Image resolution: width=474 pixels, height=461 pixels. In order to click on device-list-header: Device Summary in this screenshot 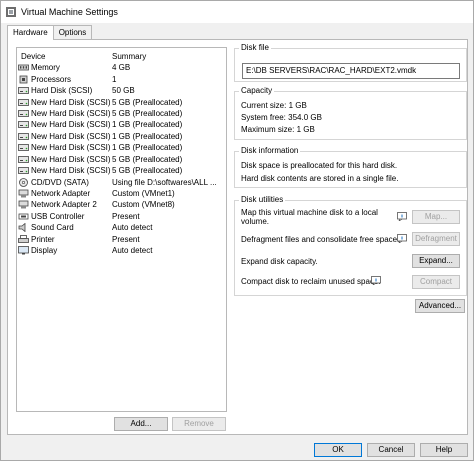, I will do `click(121, 56)`.